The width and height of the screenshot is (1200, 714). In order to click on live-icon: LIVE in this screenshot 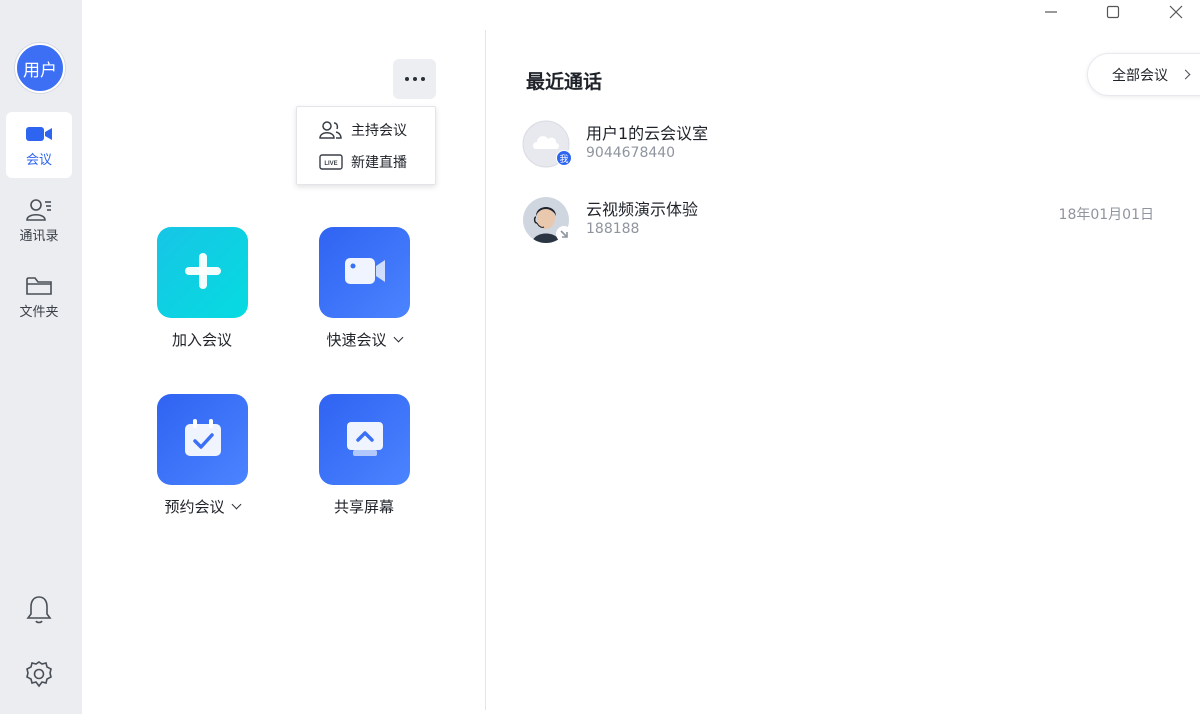, I will do `click(331, 162)`.